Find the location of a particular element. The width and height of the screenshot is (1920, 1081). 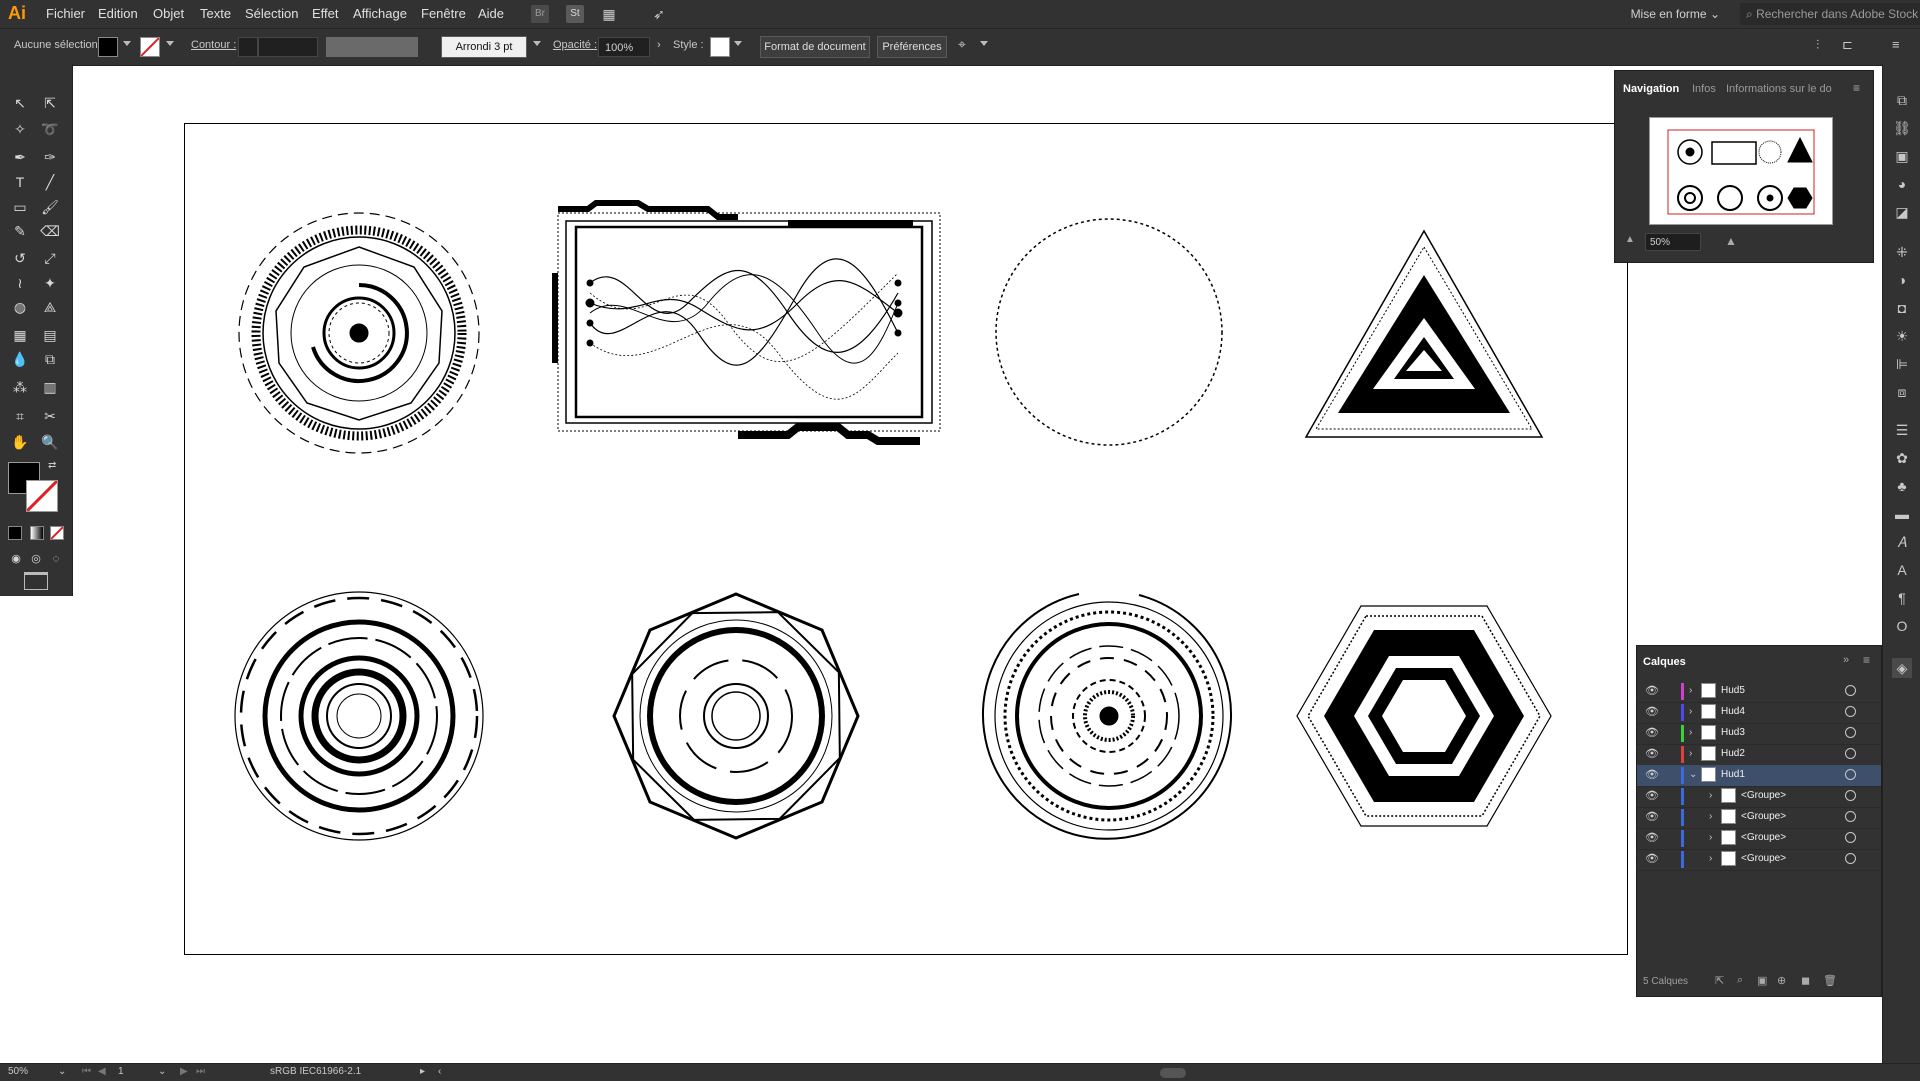

workspace-switcher: Mise en forme ⌄ is located at coordinates (1675, 14).